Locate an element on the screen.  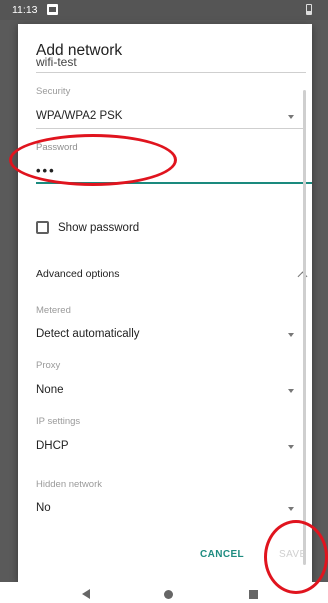
proxy-value: None is located at coordinates (50, 390).